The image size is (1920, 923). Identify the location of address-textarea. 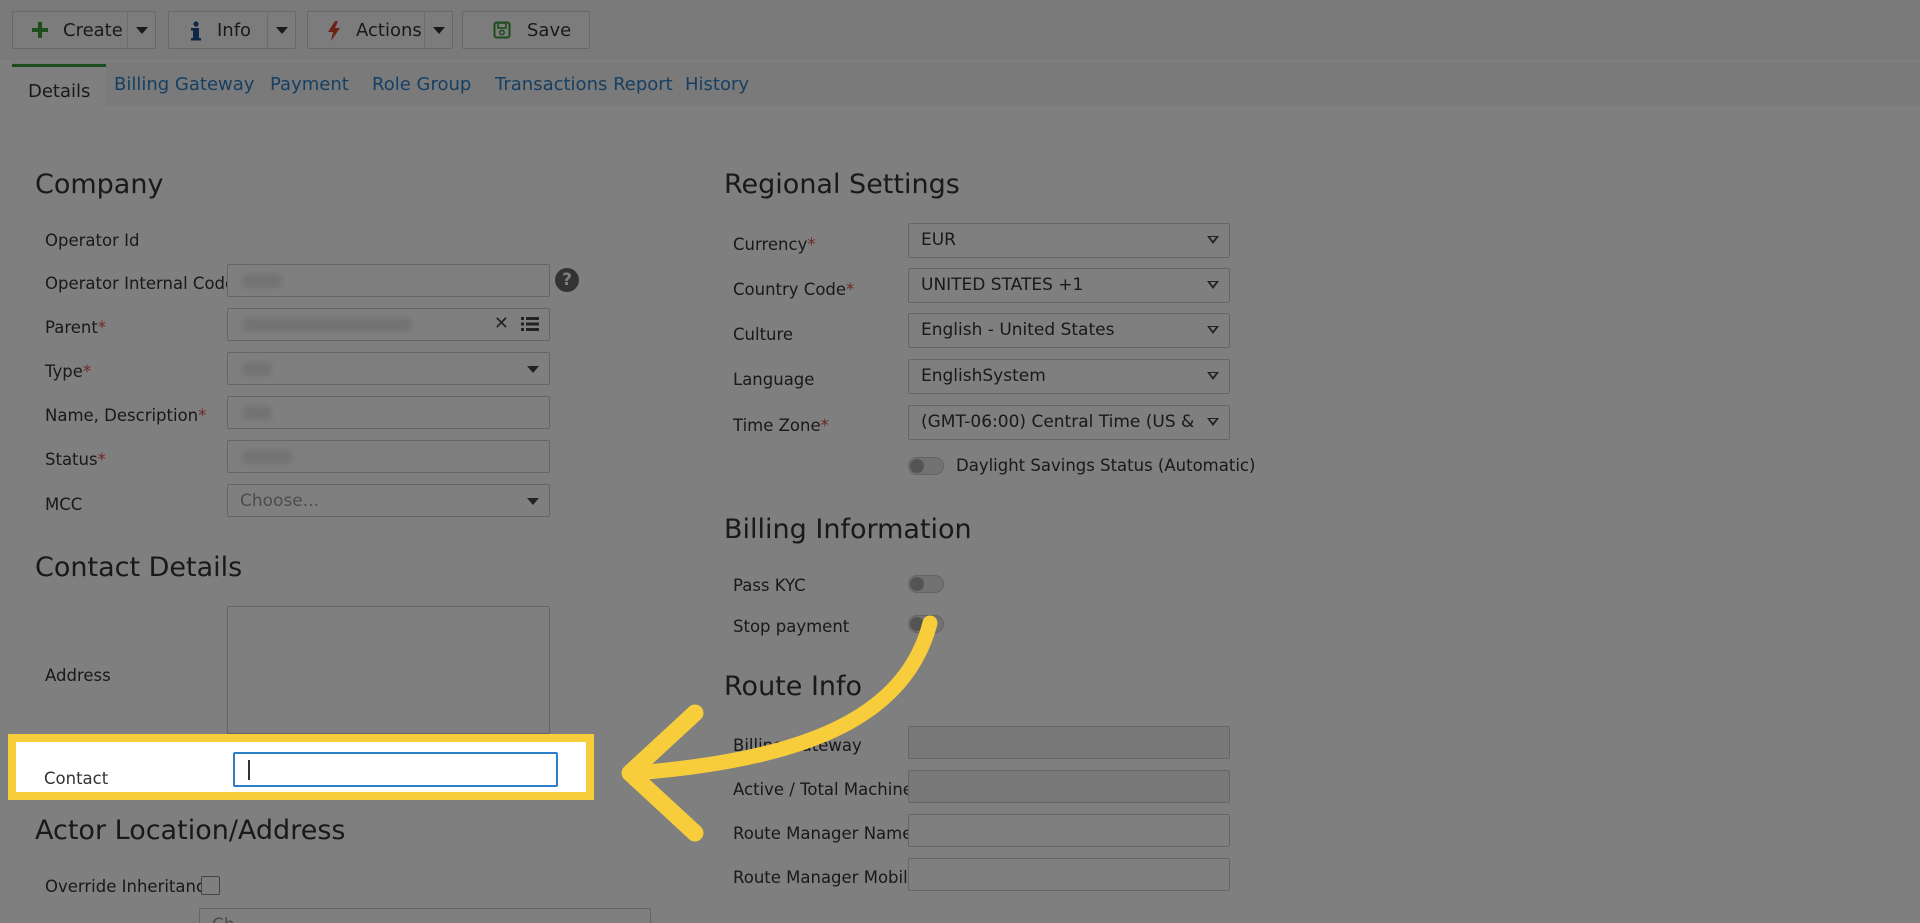
(388, 670).